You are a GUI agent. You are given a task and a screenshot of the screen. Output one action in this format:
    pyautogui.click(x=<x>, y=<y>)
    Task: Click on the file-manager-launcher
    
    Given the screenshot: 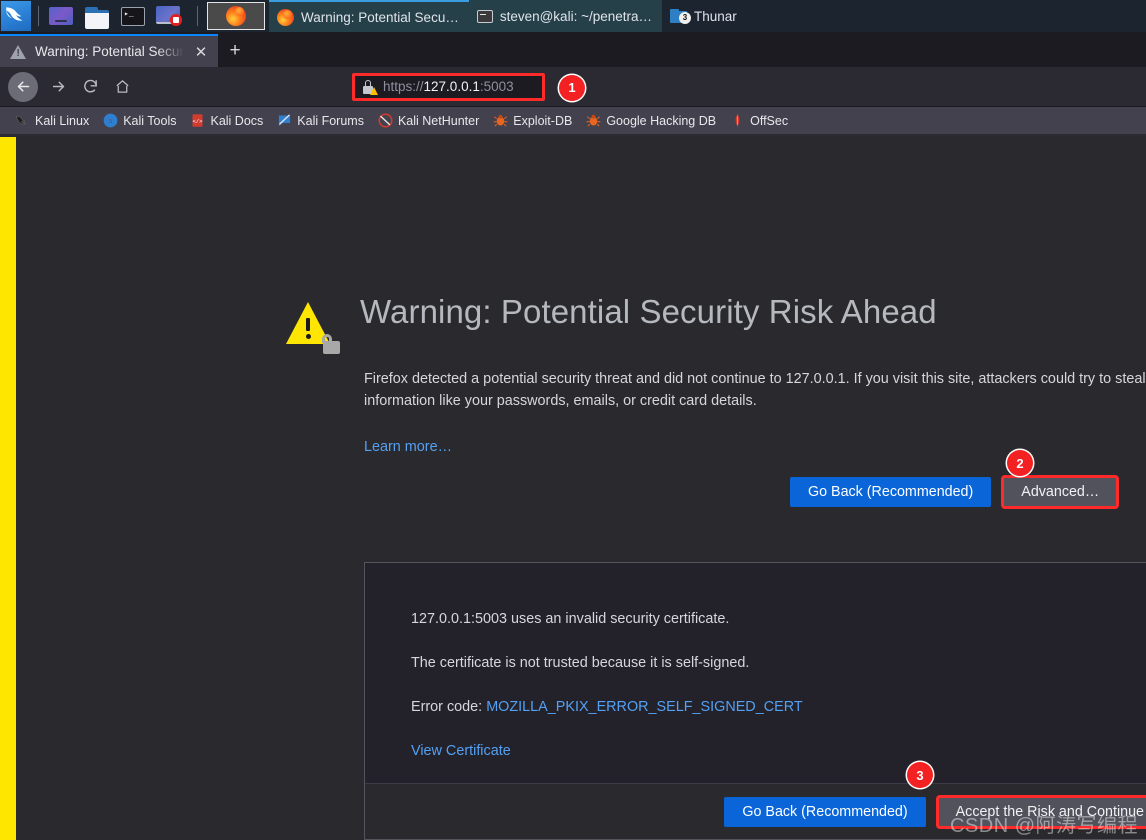 What is the action you would take?
    pyautogui.click(x=97, y=16)
    